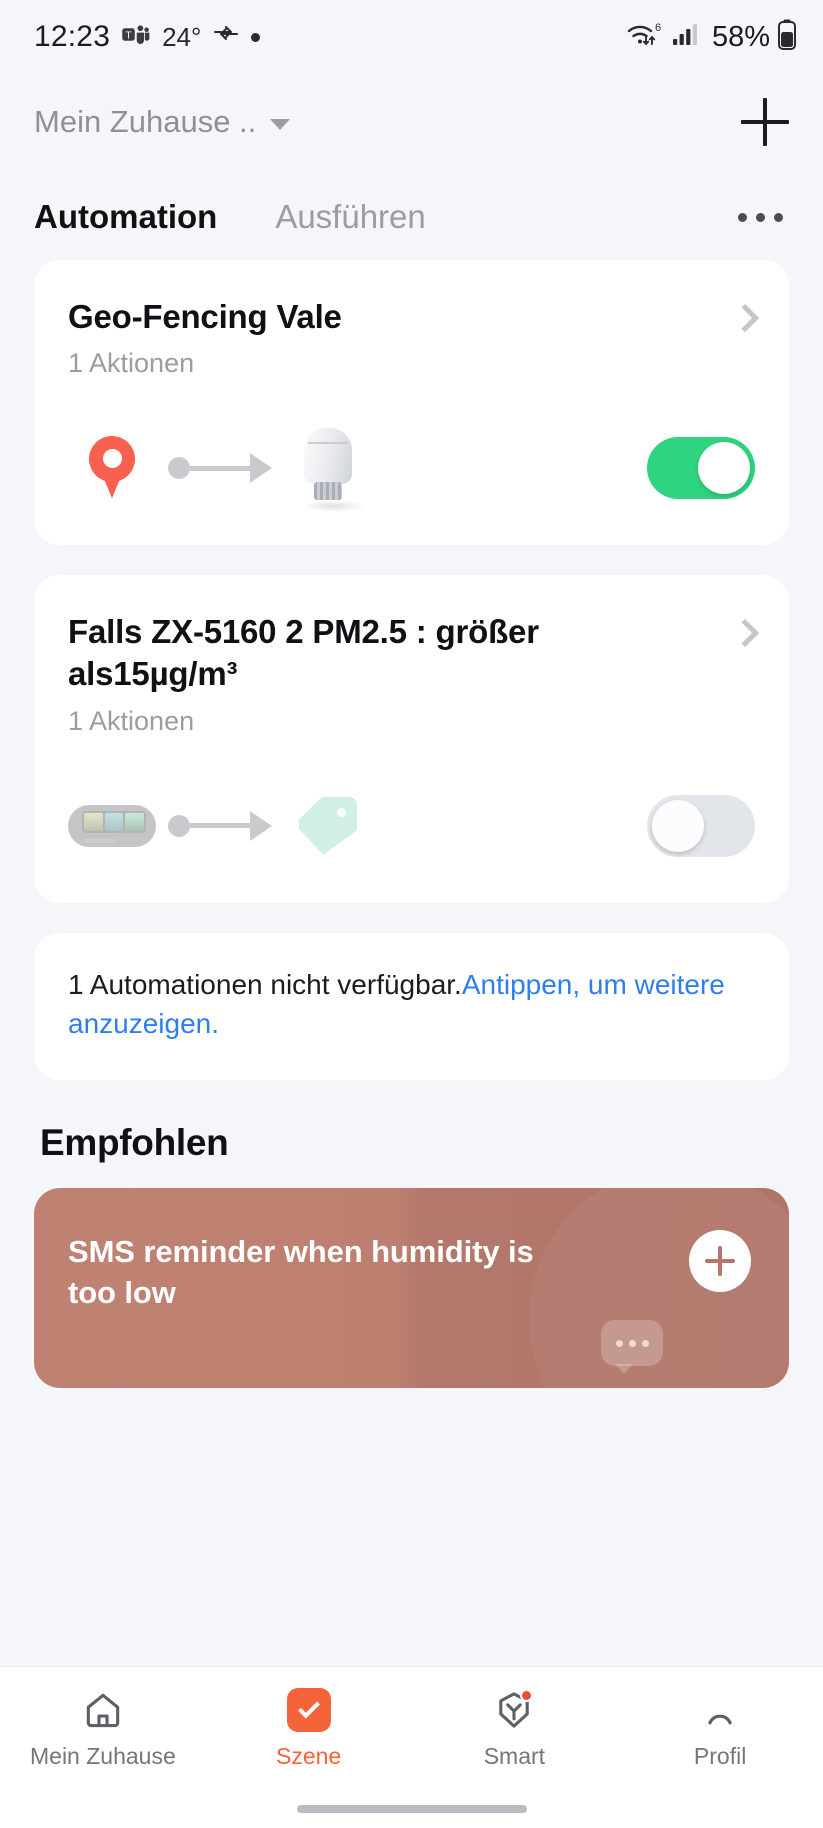 The width and height of the screenshot is (823, 1828). What do you see at coordinates (72, 36) in the screenshot?
I see `status-time: 12:23` at bounding box center [72, 36].